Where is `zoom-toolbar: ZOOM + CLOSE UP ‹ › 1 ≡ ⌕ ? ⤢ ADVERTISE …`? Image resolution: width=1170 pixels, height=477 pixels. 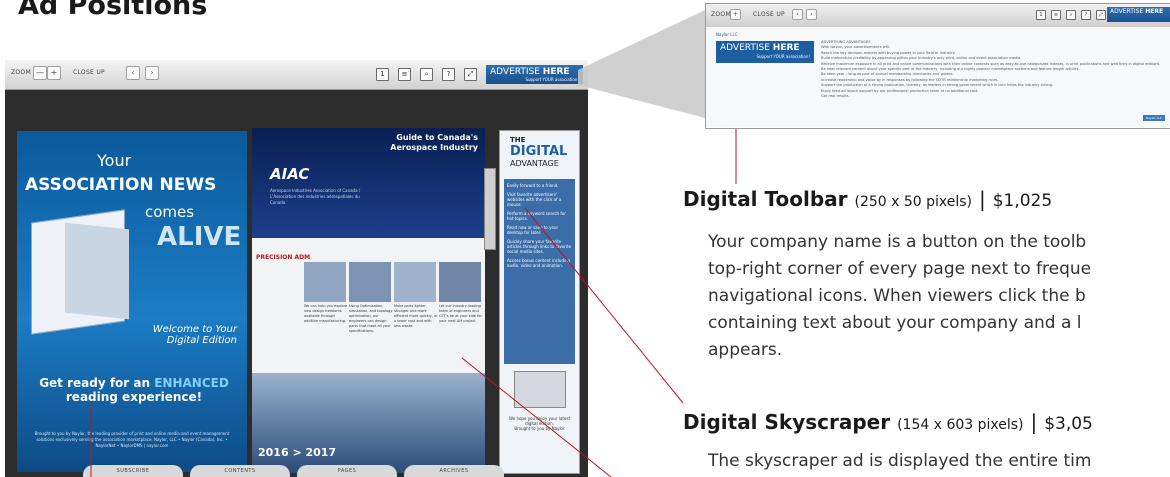
zoom-toolbar: ZOOM + CLOSE UP ‹ › 1 ≡ ⌕ ? ⤢ ADVERTISE … is located at coordinates (938, 16).